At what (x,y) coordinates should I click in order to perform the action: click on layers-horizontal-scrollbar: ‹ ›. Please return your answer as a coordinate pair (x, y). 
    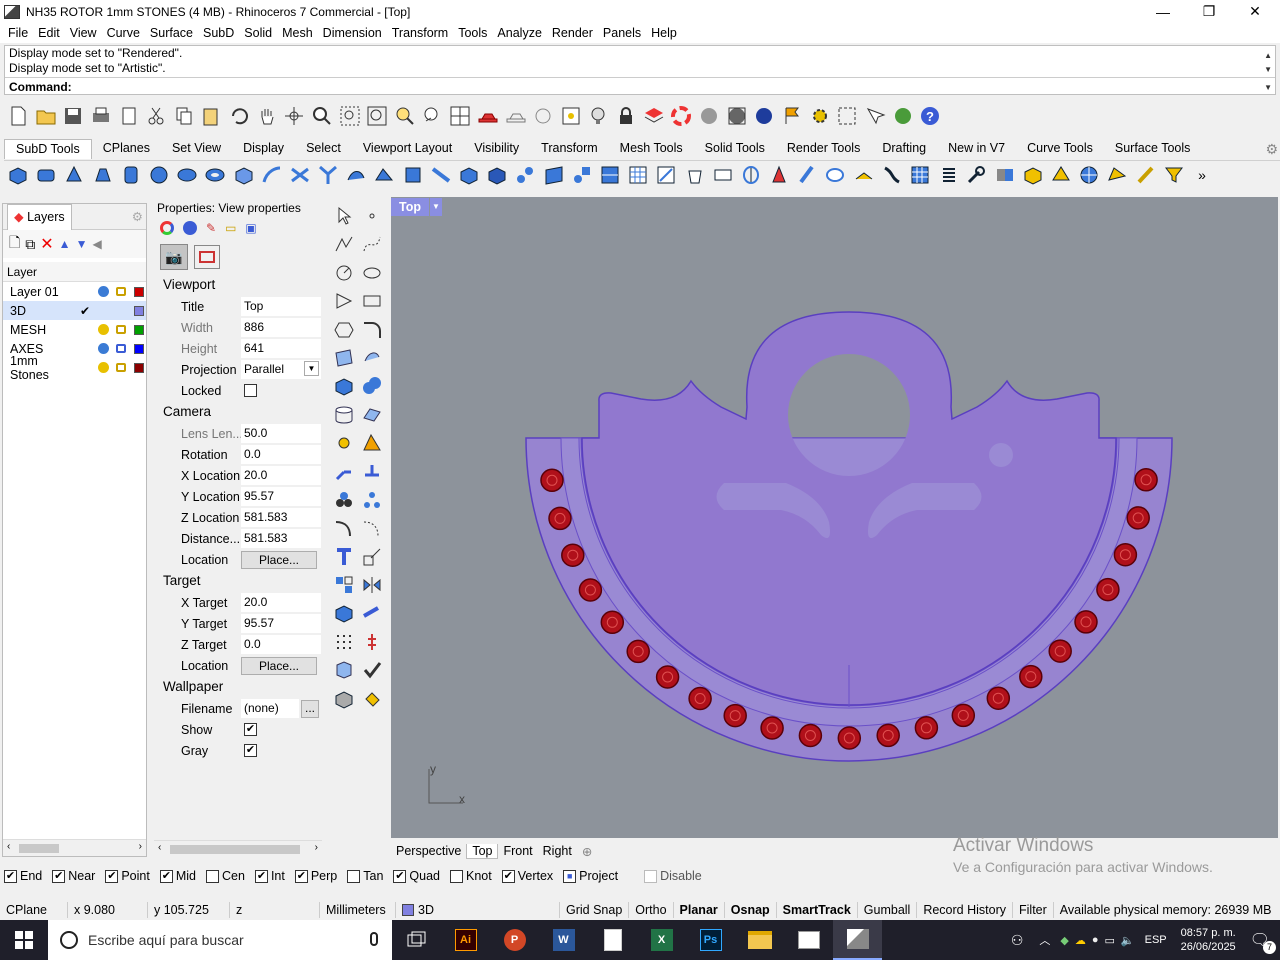
    Looking at the image, I should click on (74, 847).